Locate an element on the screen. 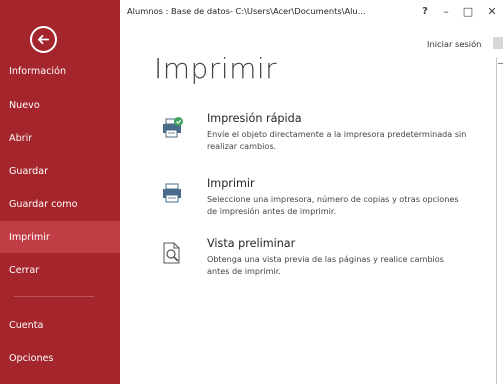 Image resolution: width=503 pixels, height=384 pixels. back-arrow-icon is located at coordinates (43, 39).